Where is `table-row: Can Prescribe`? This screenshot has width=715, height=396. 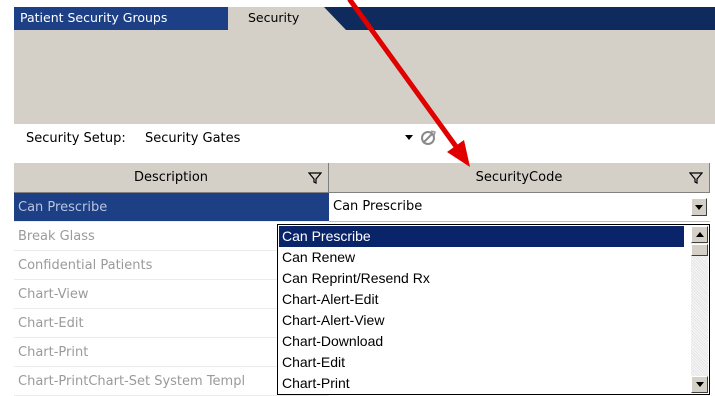
table-row: Can Prescribe is located at coordinates (171, 207).